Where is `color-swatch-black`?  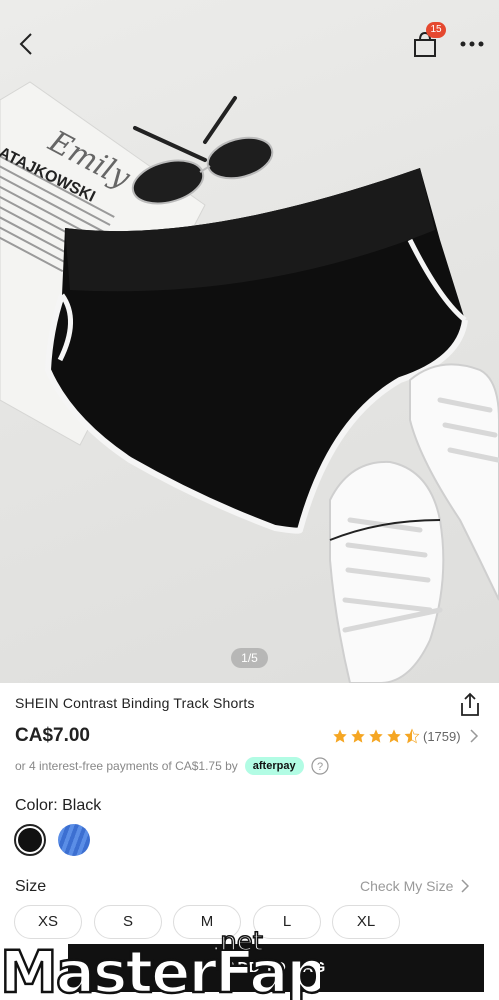
color-swatch-black is located at coordinates (30, 840).